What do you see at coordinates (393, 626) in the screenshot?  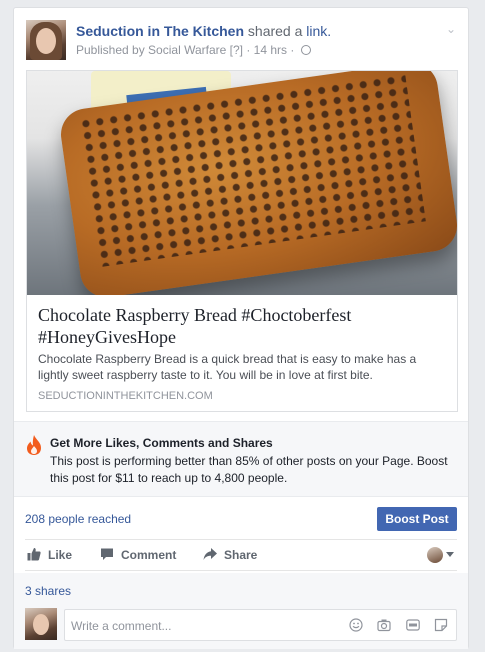 I see `comment-tools` at bounding box center [393, 626].